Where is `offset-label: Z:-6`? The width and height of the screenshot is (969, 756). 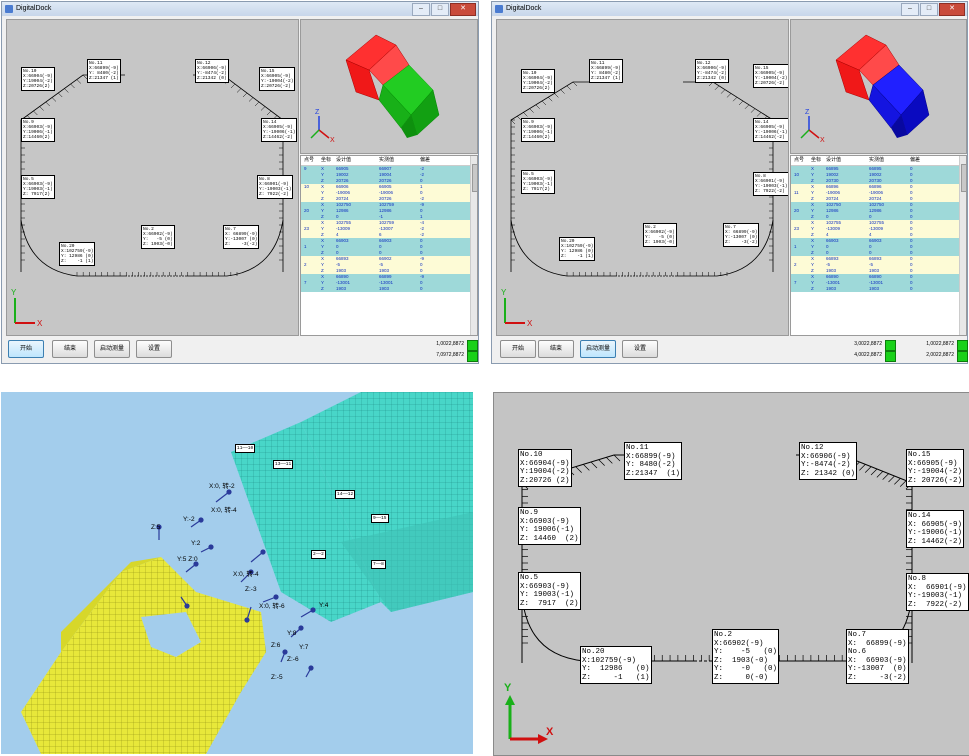 offset-label: Z:-6 is located at coordinates (293, 659).